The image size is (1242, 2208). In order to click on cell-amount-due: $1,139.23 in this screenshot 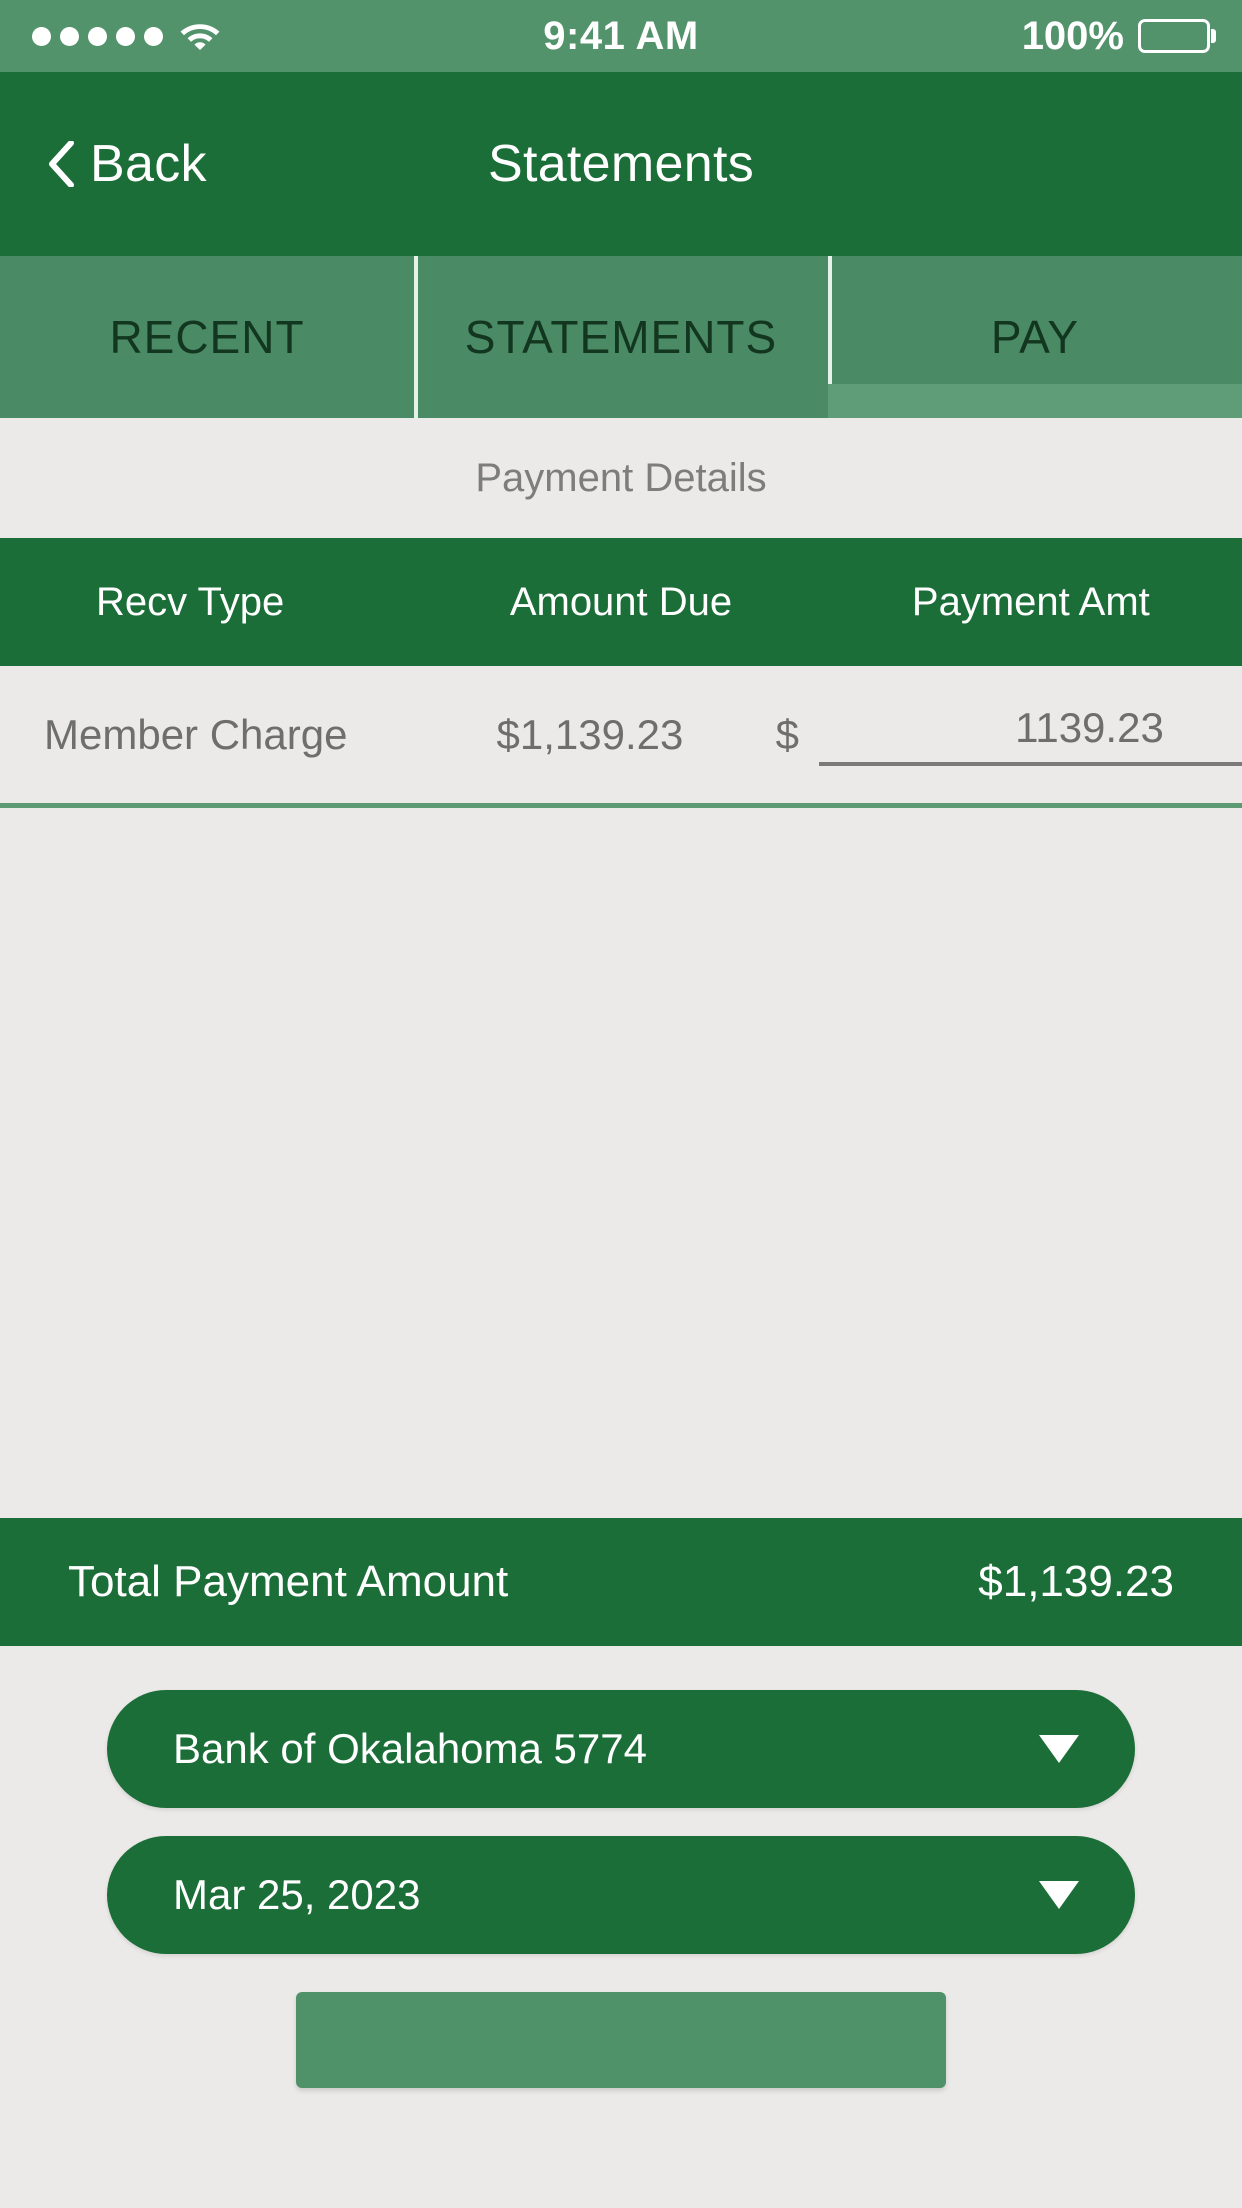, I will do `click(590, 734)`.